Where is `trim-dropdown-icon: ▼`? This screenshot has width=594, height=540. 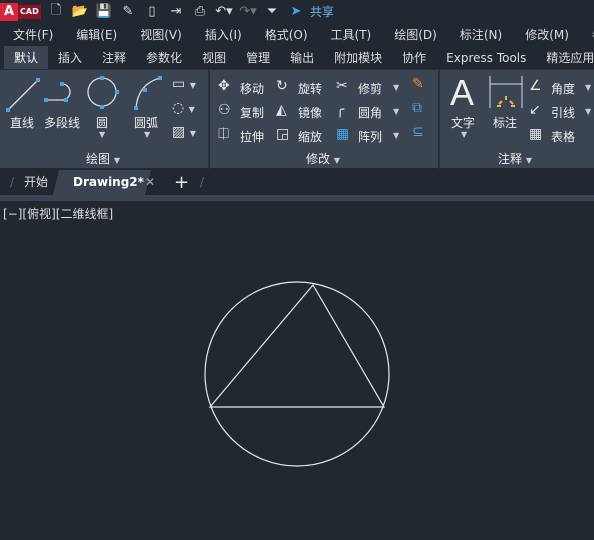 trim-dropdown-icon: ▼ is located at coordinates (396, 87).